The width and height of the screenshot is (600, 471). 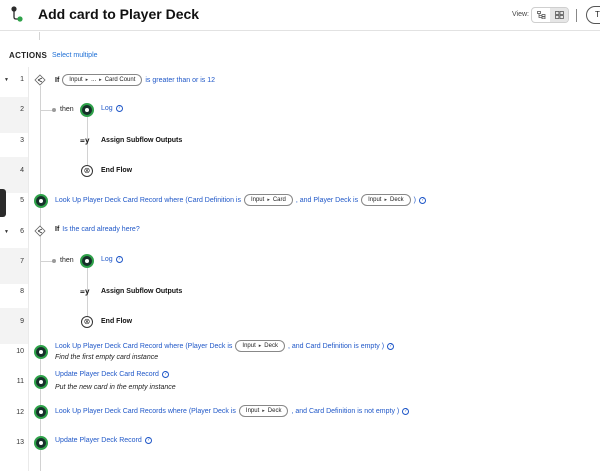 What do you see at coordinates (279, 200) in the screenshot?
I see `pill-part: Card` at bounding box center [279, 200].